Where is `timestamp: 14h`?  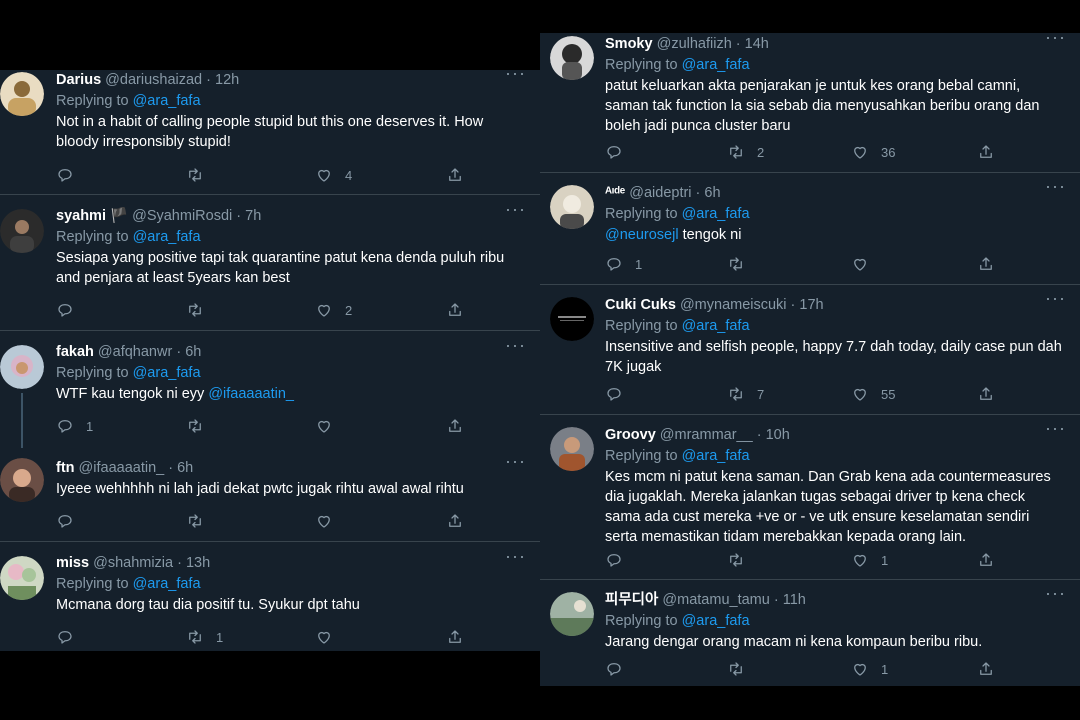 timestamp: 14h is located at coordinates (757, 44).